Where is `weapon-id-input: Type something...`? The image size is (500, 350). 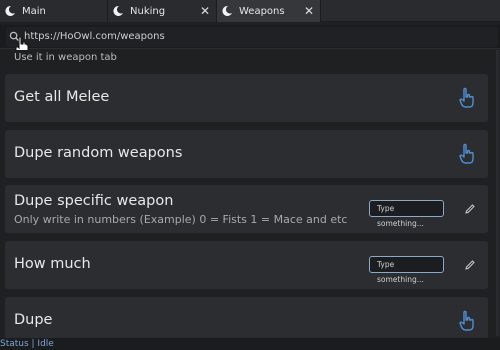 weapon-id-input: Type something... is located at coordinates (406, 214).